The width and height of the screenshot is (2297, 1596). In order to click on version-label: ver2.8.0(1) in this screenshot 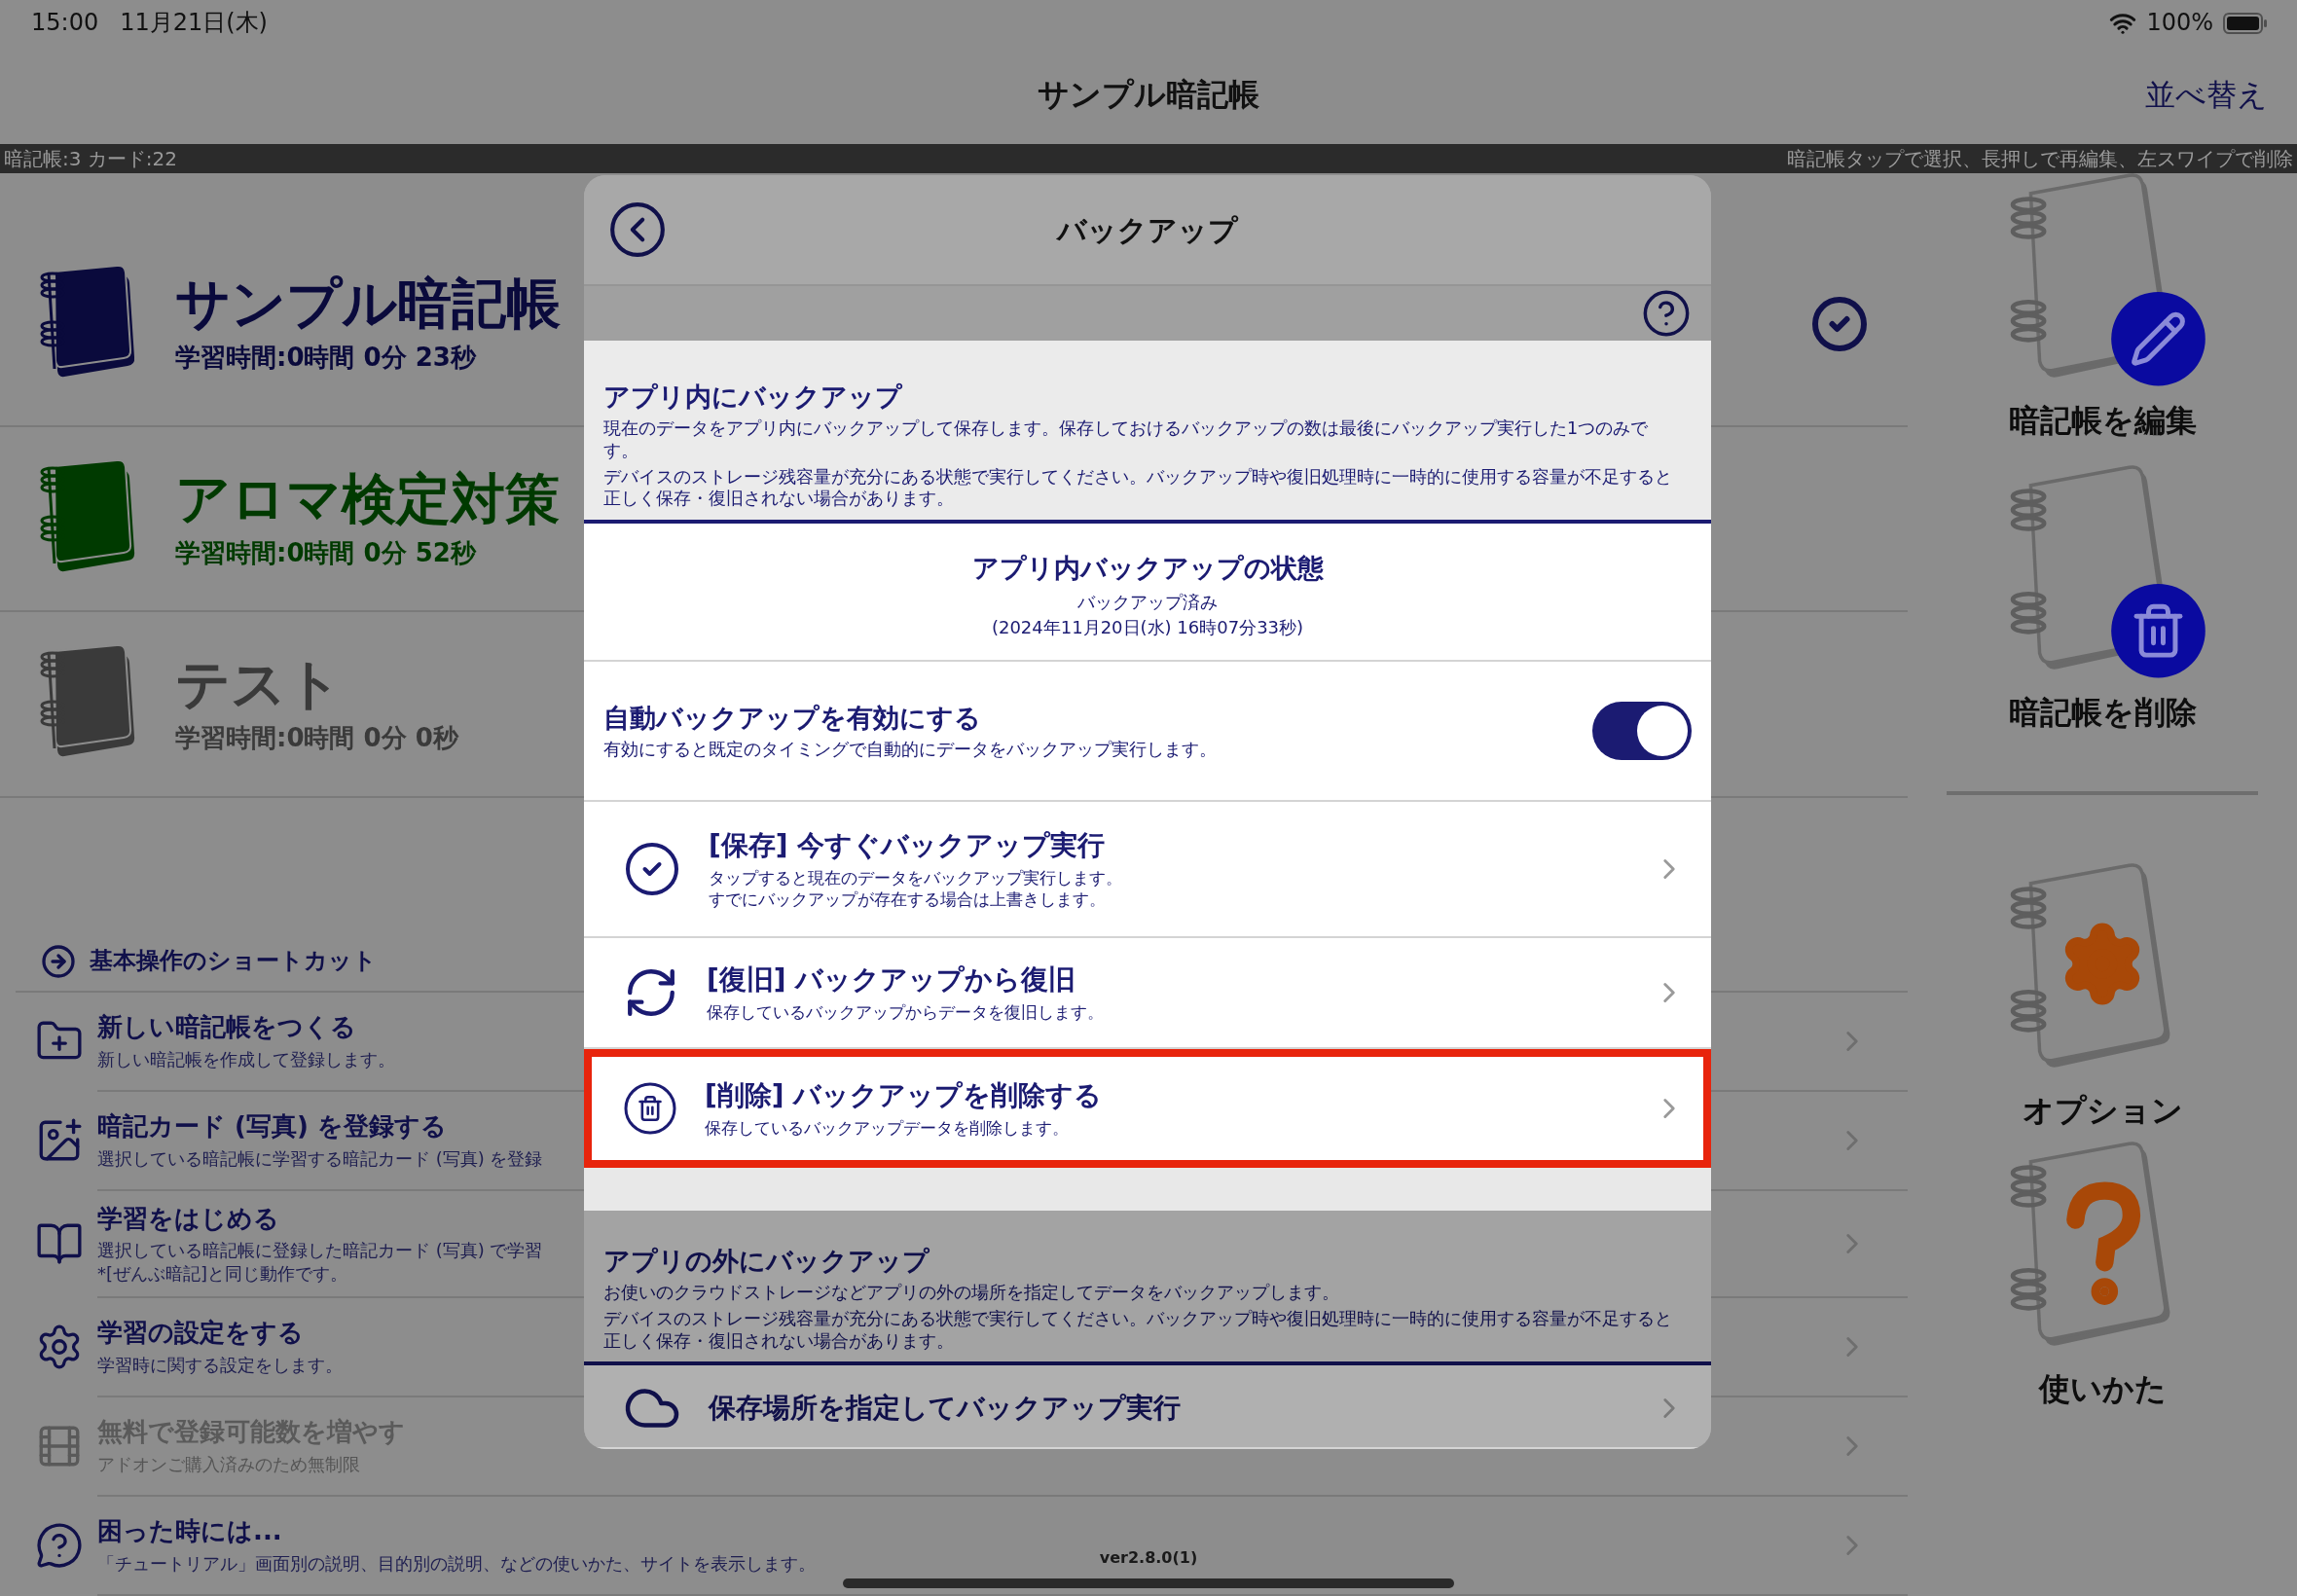, I will do `click(1148, 1558)`.